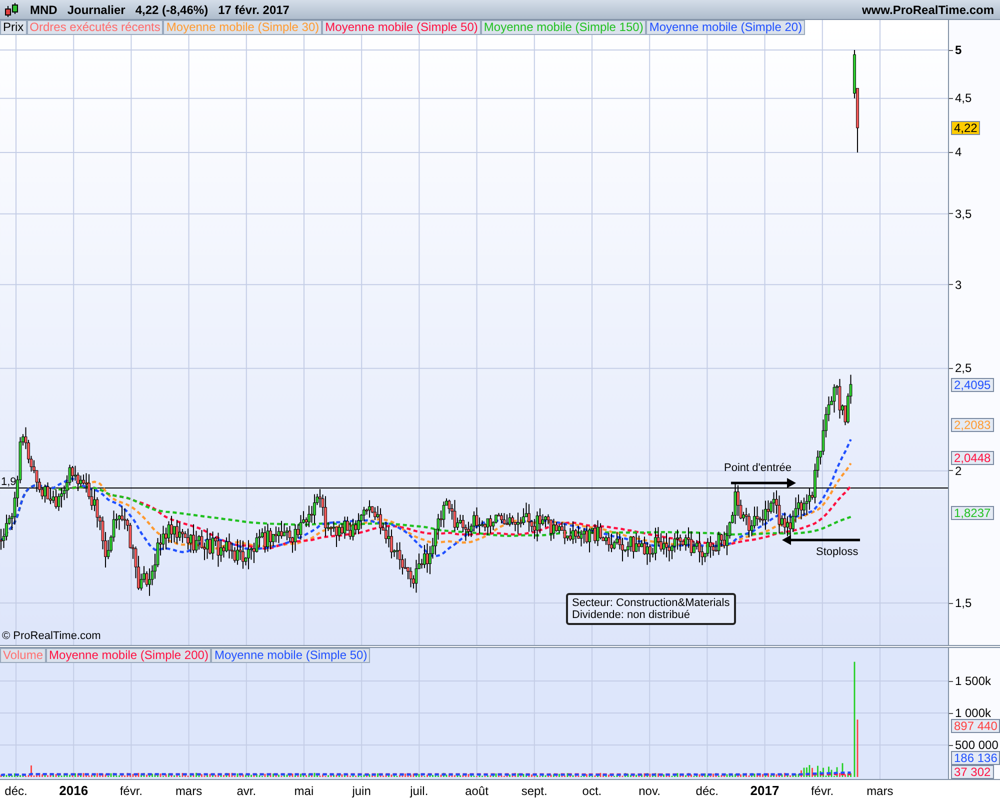 The image size is (1000, 800). What do you see at coordinates (975, 726) in the screenshot?
I see `value-badge: 897 440` at bounding box center [975, 726].